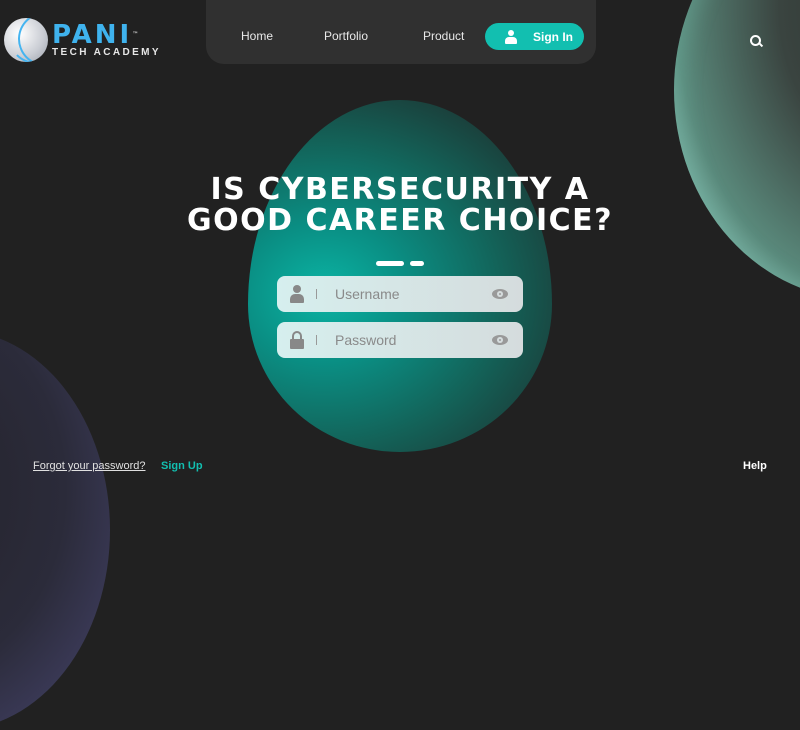 Image resolution: width=800 pixels, height=730 pixels. Describe the element at coordinates (755, 466) in the screenshot. I see `help-link: Help` at that location.